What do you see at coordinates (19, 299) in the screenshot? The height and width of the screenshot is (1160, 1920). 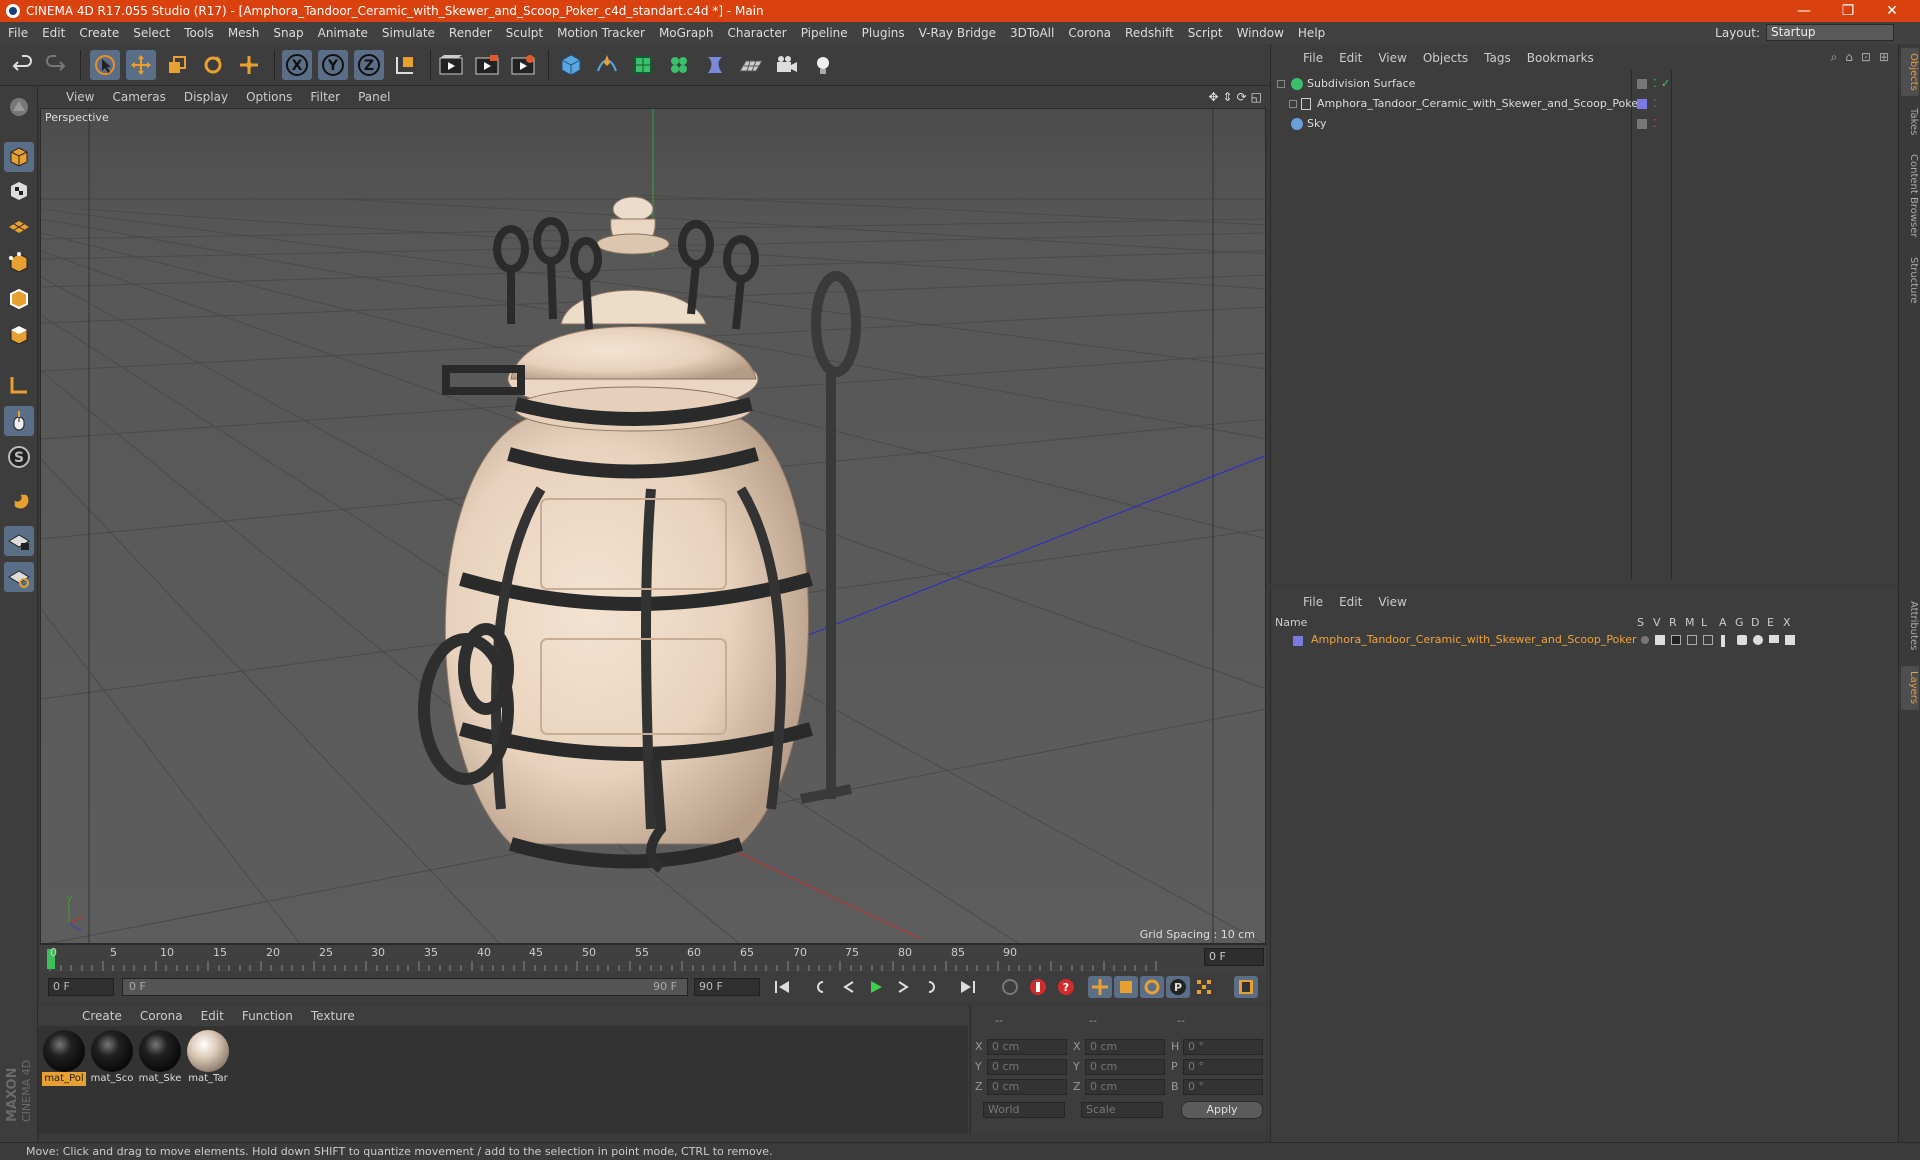 I see `edges-mode-icon` at bounding box center [19, 299].